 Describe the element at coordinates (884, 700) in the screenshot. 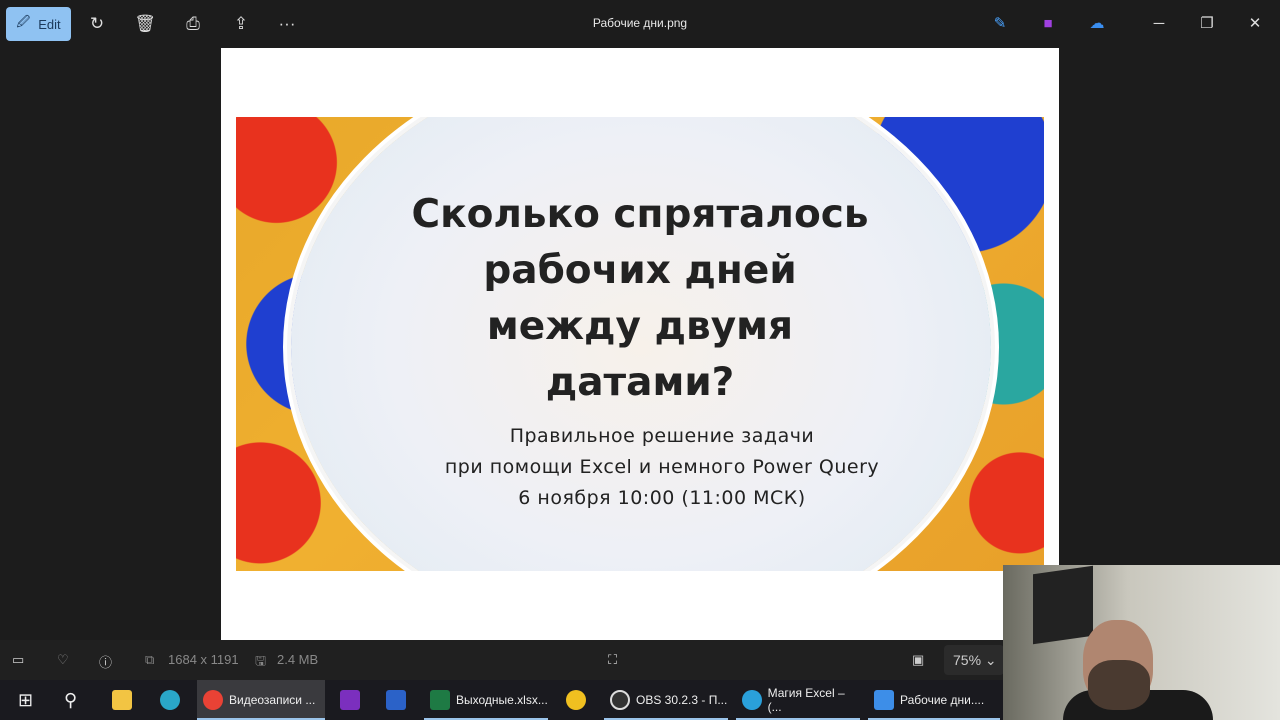

I see `photos-icon` at that location.